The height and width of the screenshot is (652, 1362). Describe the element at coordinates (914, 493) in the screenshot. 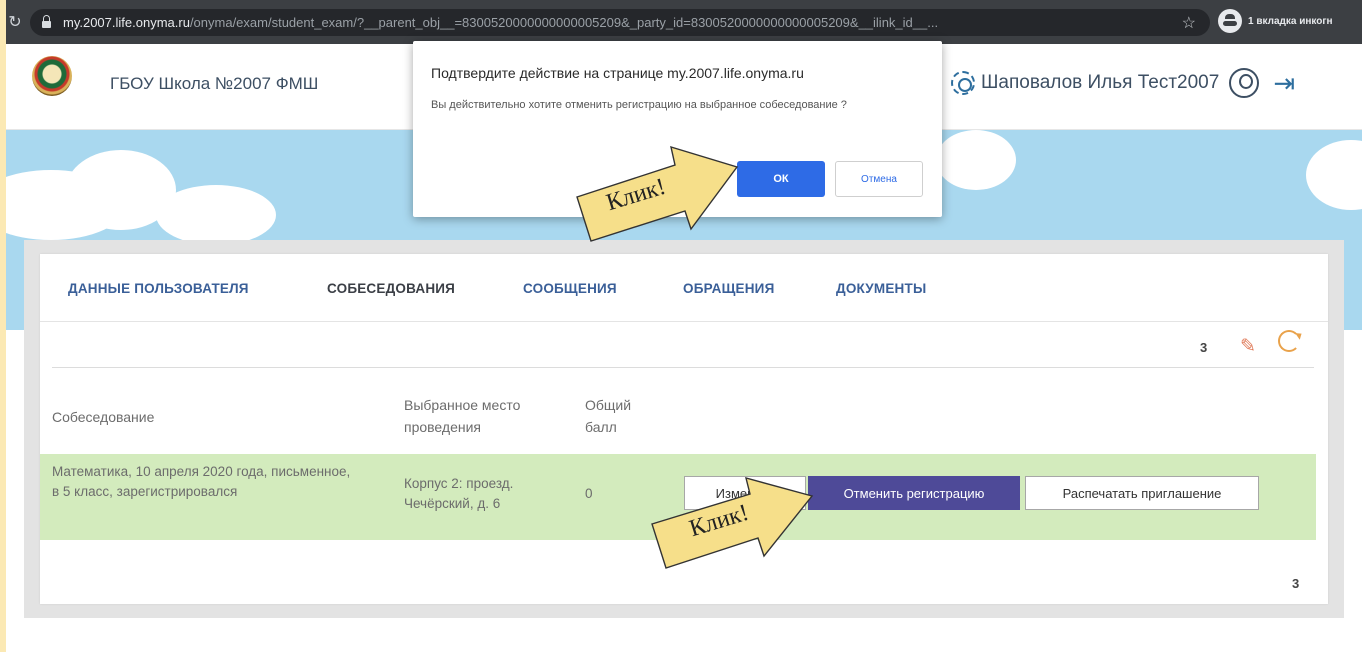

I see `cancel-registration-button: Отменить регистрацию` at that location.